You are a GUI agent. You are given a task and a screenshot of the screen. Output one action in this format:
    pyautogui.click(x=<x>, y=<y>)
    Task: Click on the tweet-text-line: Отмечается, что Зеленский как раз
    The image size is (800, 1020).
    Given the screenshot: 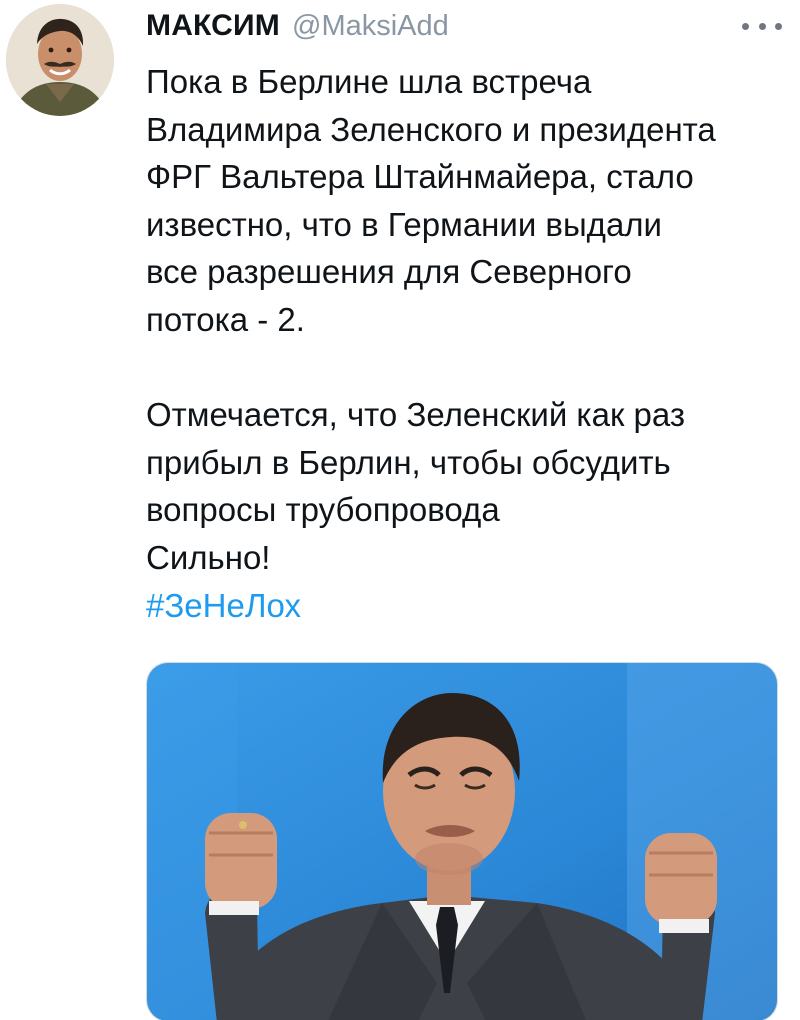 What is the action you would take?
    pyautogui.click(x=416, y=415)
    